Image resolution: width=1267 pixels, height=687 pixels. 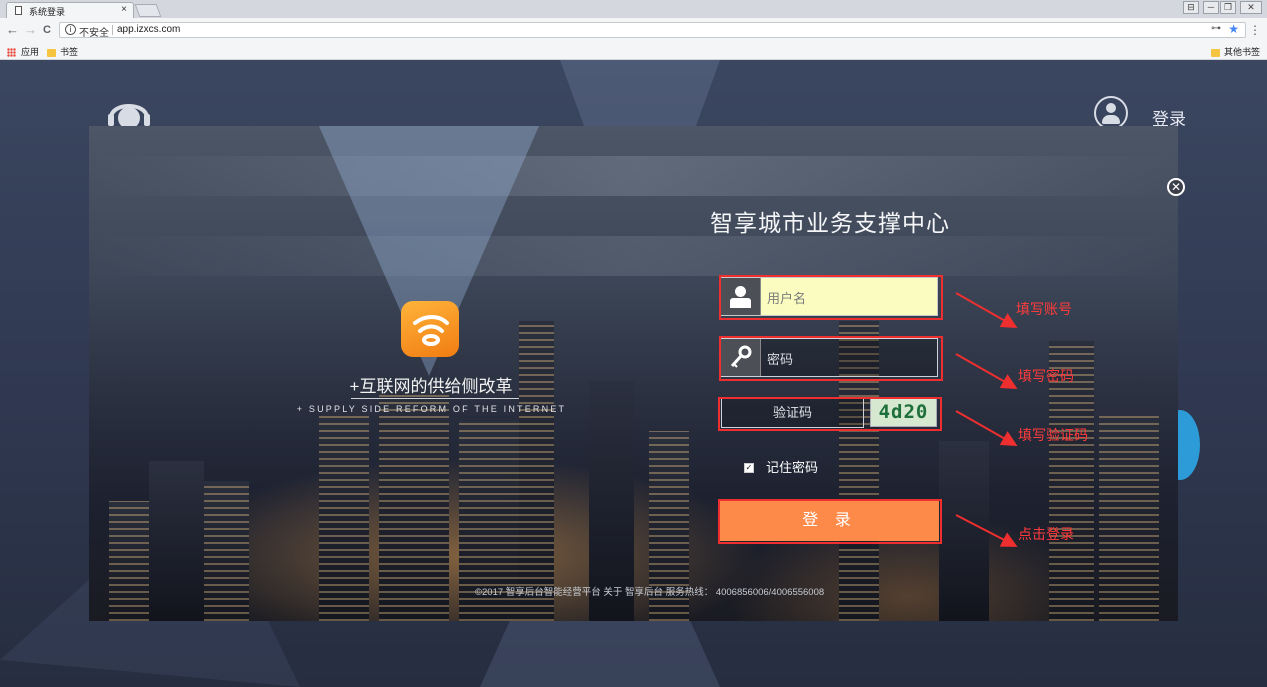 What do you see at coordinates (47, 12) in the screenshot?
I see `tab-title: 系统登录` at bounding box center [47, 12].